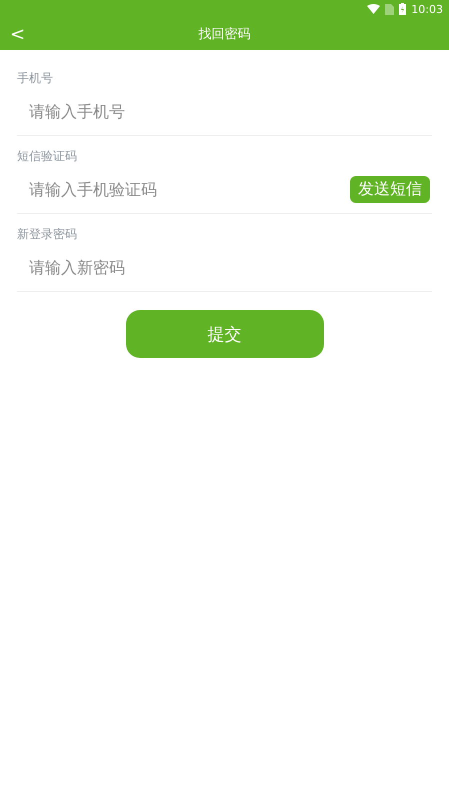 This screenshot has width=449, height=800. I want to click on no-sim-icon, so click(389, 9).